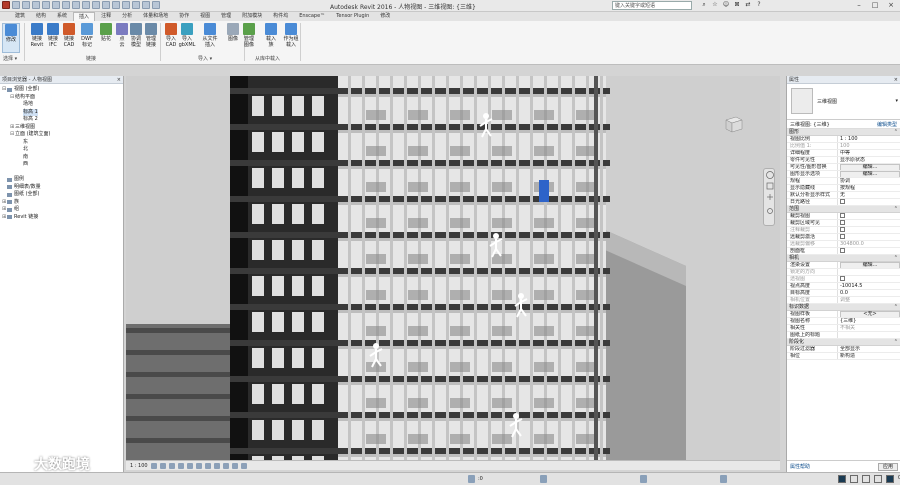  What do you see at coordinates (207, 465) in the screenshot?
I see `show-crop-icon` at bounding box center [207, 465].